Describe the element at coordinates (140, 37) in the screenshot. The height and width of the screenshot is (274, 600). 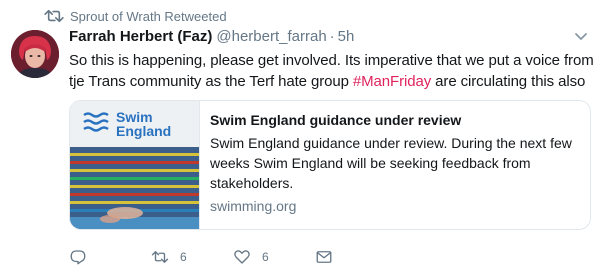
I see `author-name: Farrah Herbert (Faz)` at that location.